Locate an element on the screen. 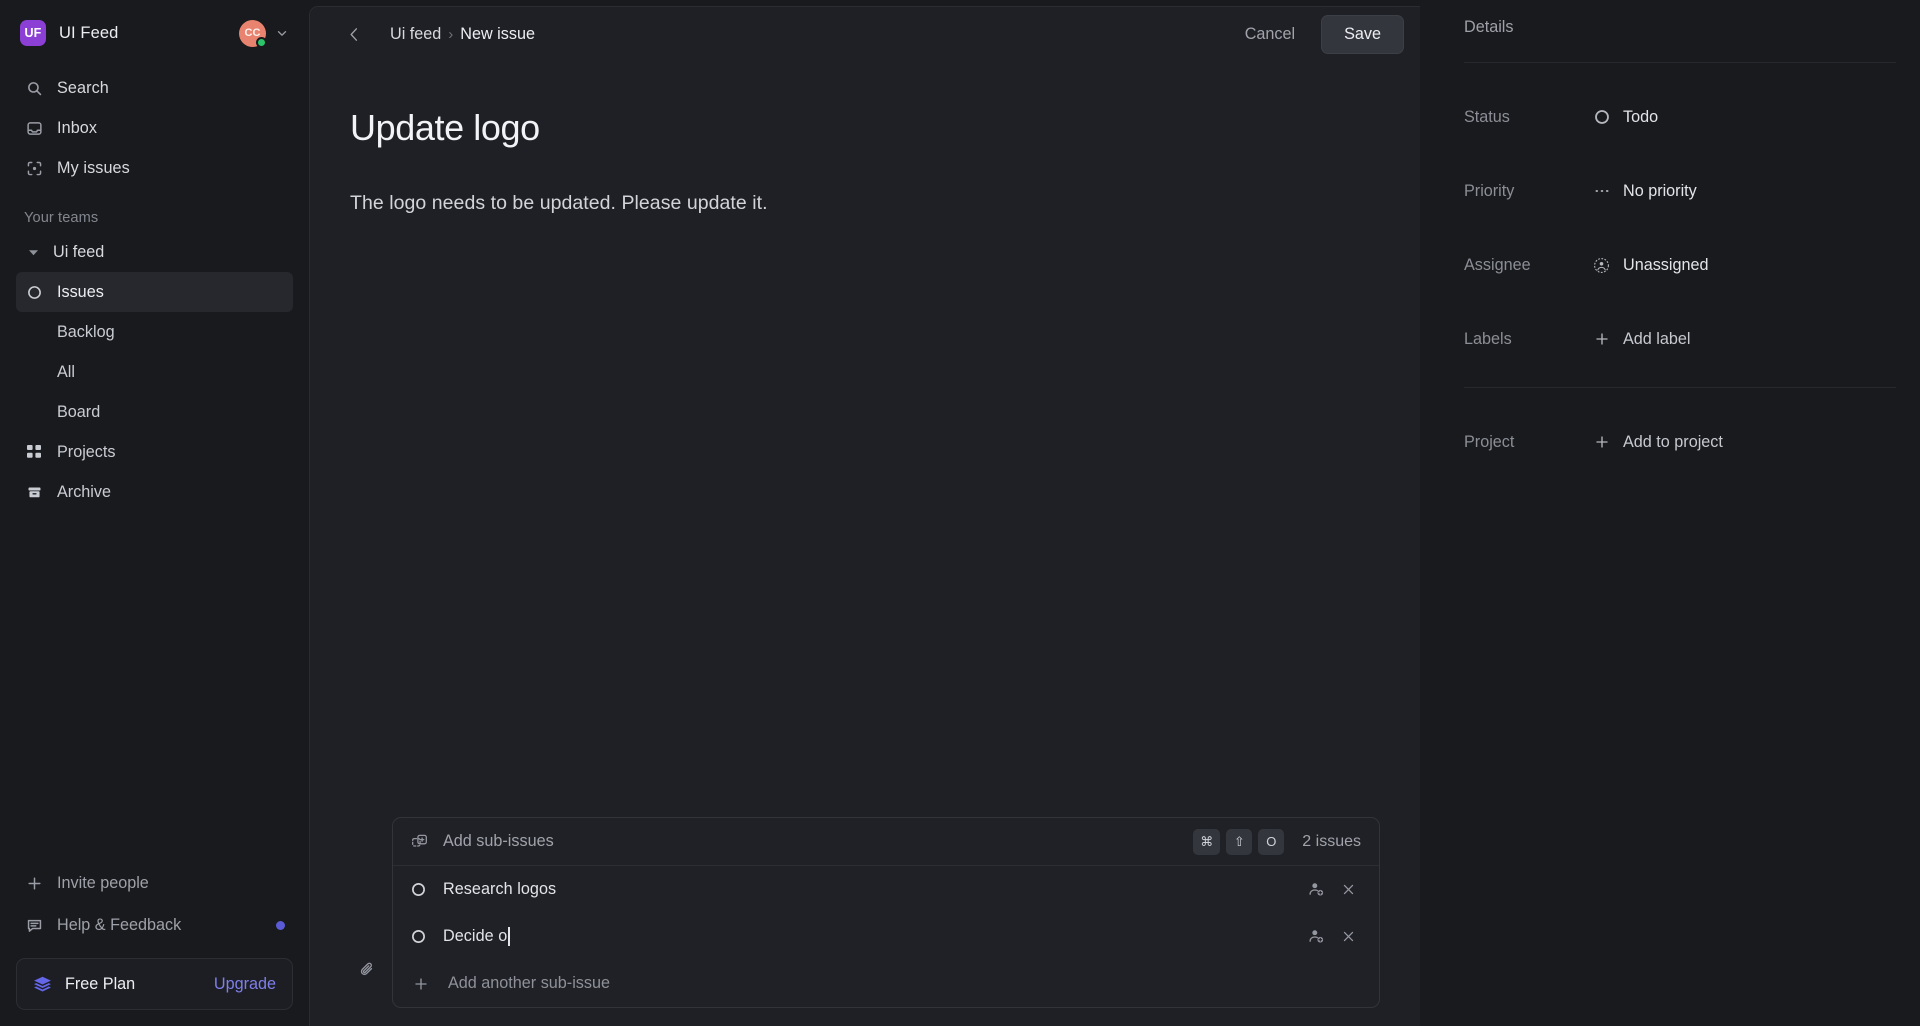 The width and height of the screenshot is (1920, 1026). sidebar-item-board: Board is located at coordinates (154, 412).